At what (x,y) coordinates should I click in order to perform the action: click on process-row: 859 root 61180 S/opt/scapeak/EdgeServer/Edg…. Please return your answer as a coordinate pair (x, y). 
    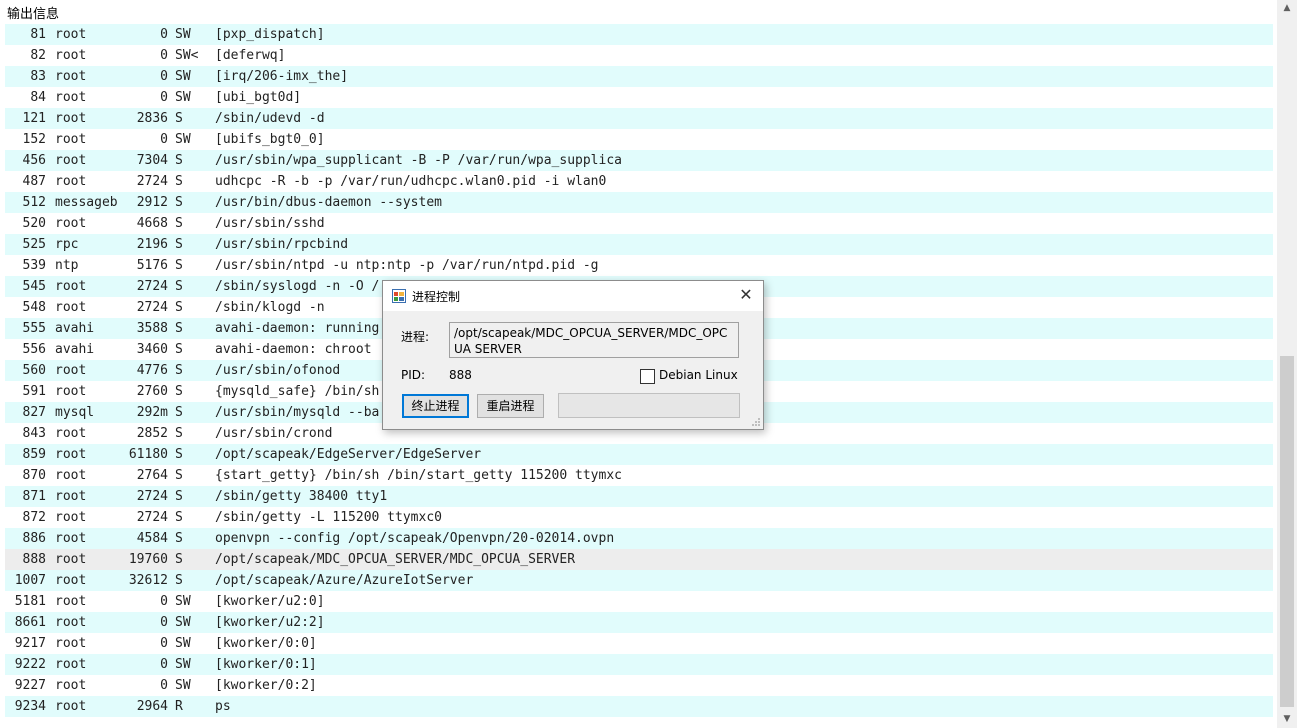
    Looking at the image, I should click on (639, 454).